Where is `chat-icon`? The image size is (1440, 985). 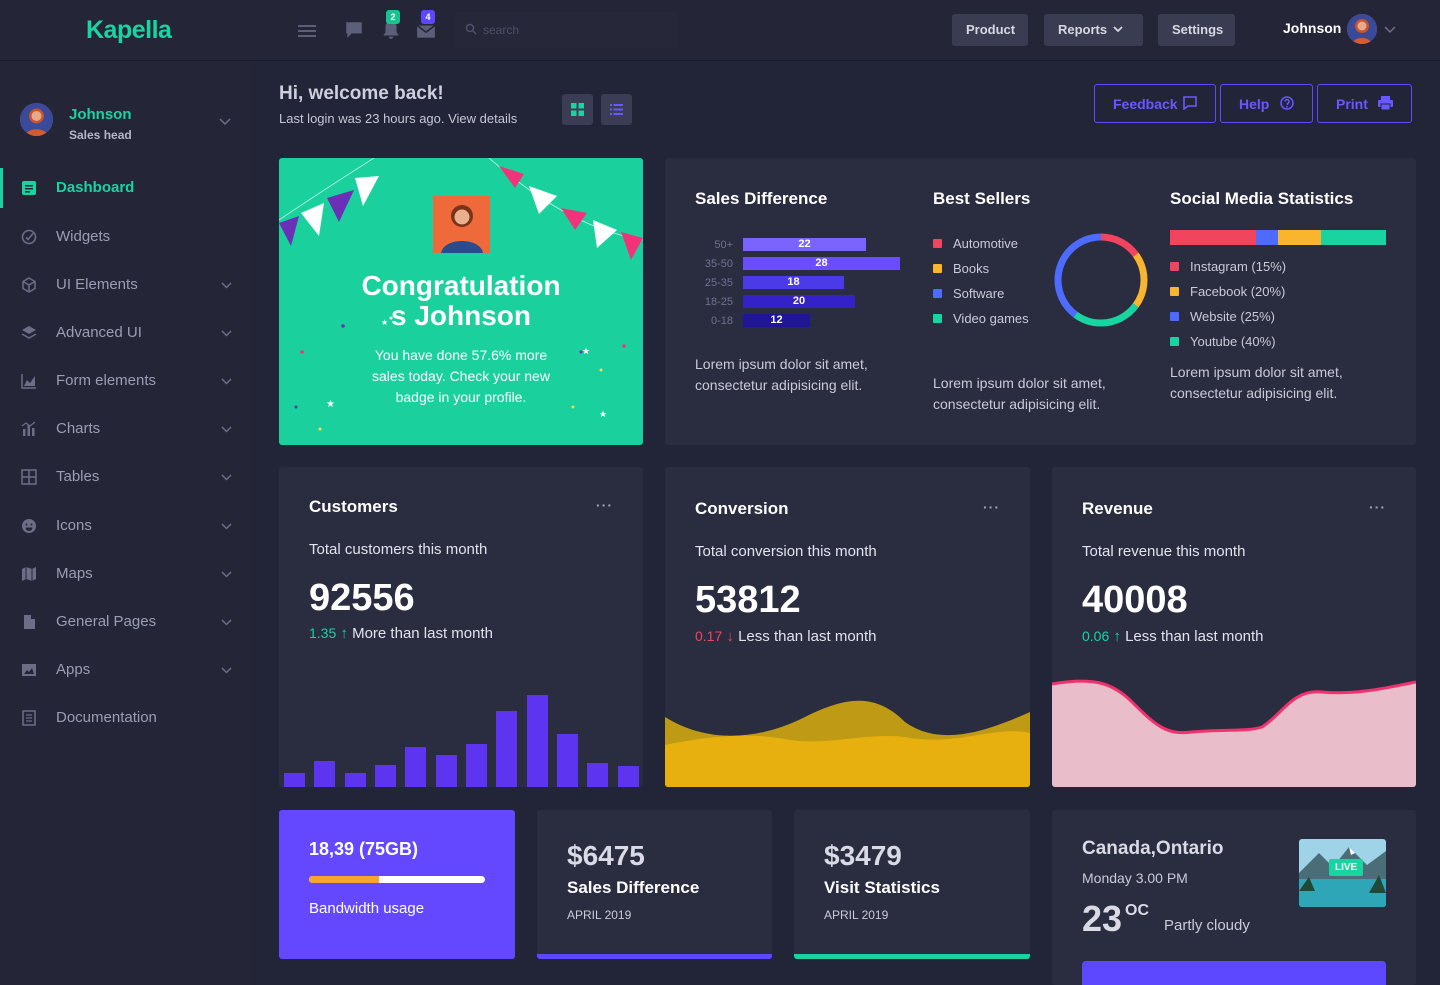 chat-icon is located at coordinates (354, 30).